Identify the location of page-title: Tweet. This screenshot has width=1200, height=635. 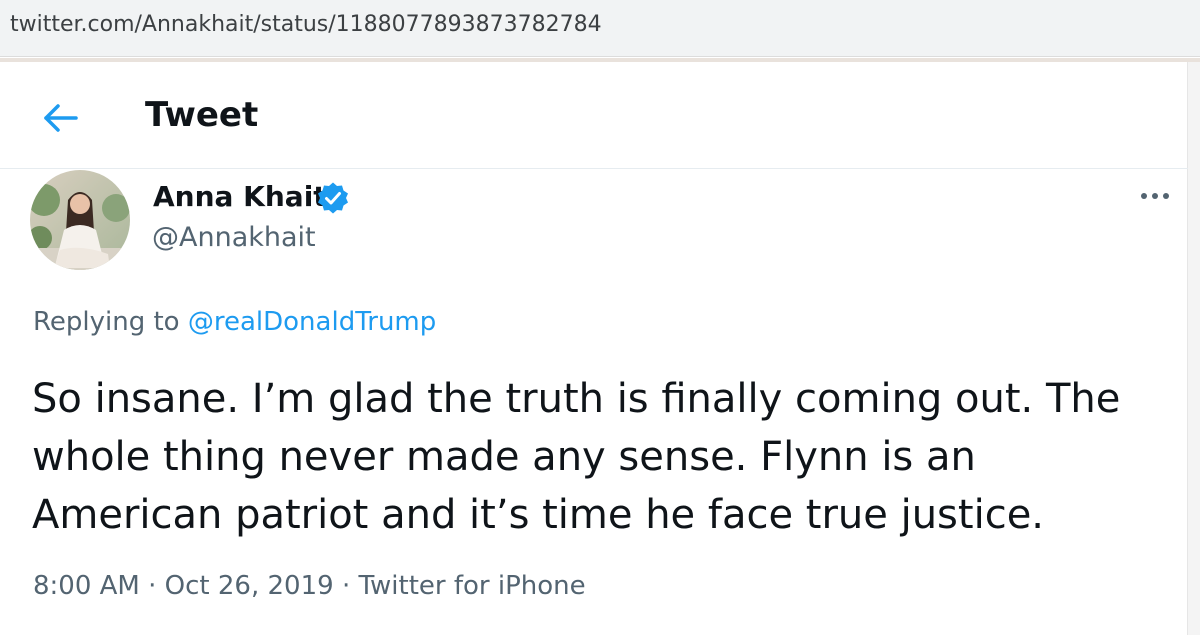
(202, 115).